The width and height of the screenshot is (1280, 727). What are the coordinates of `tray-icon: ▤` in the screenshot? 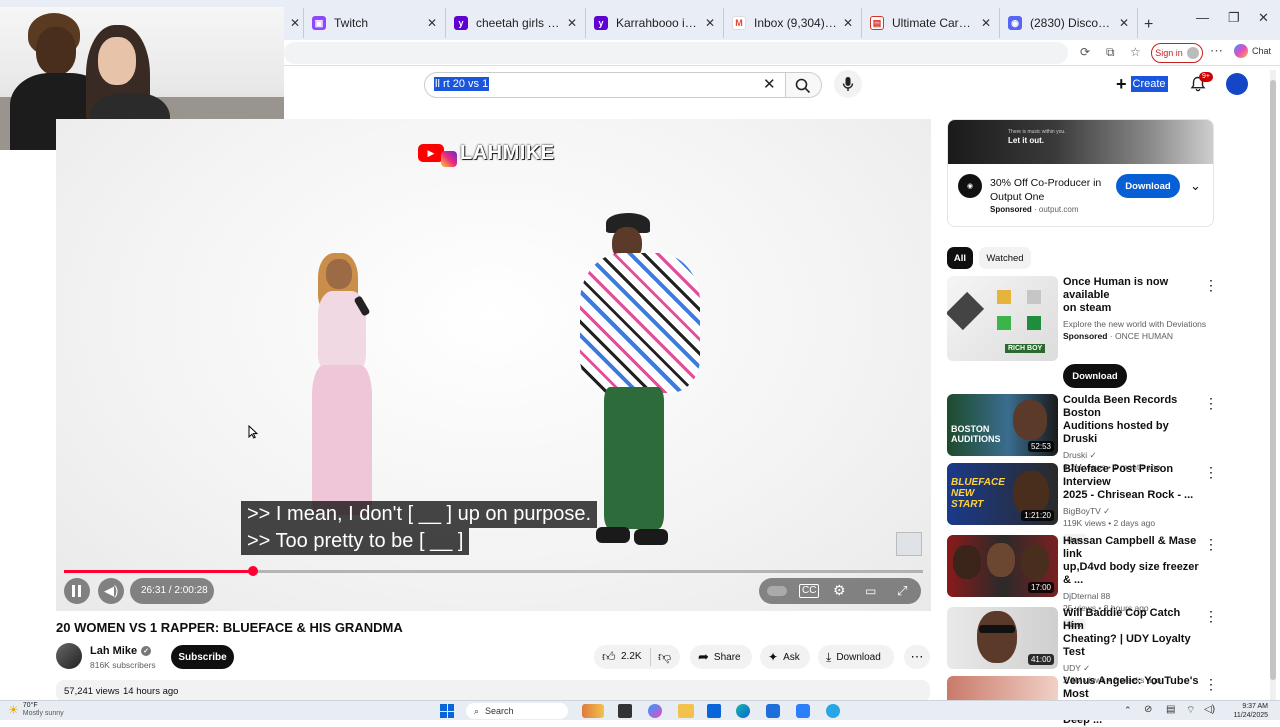 It's located at (1170, 709).